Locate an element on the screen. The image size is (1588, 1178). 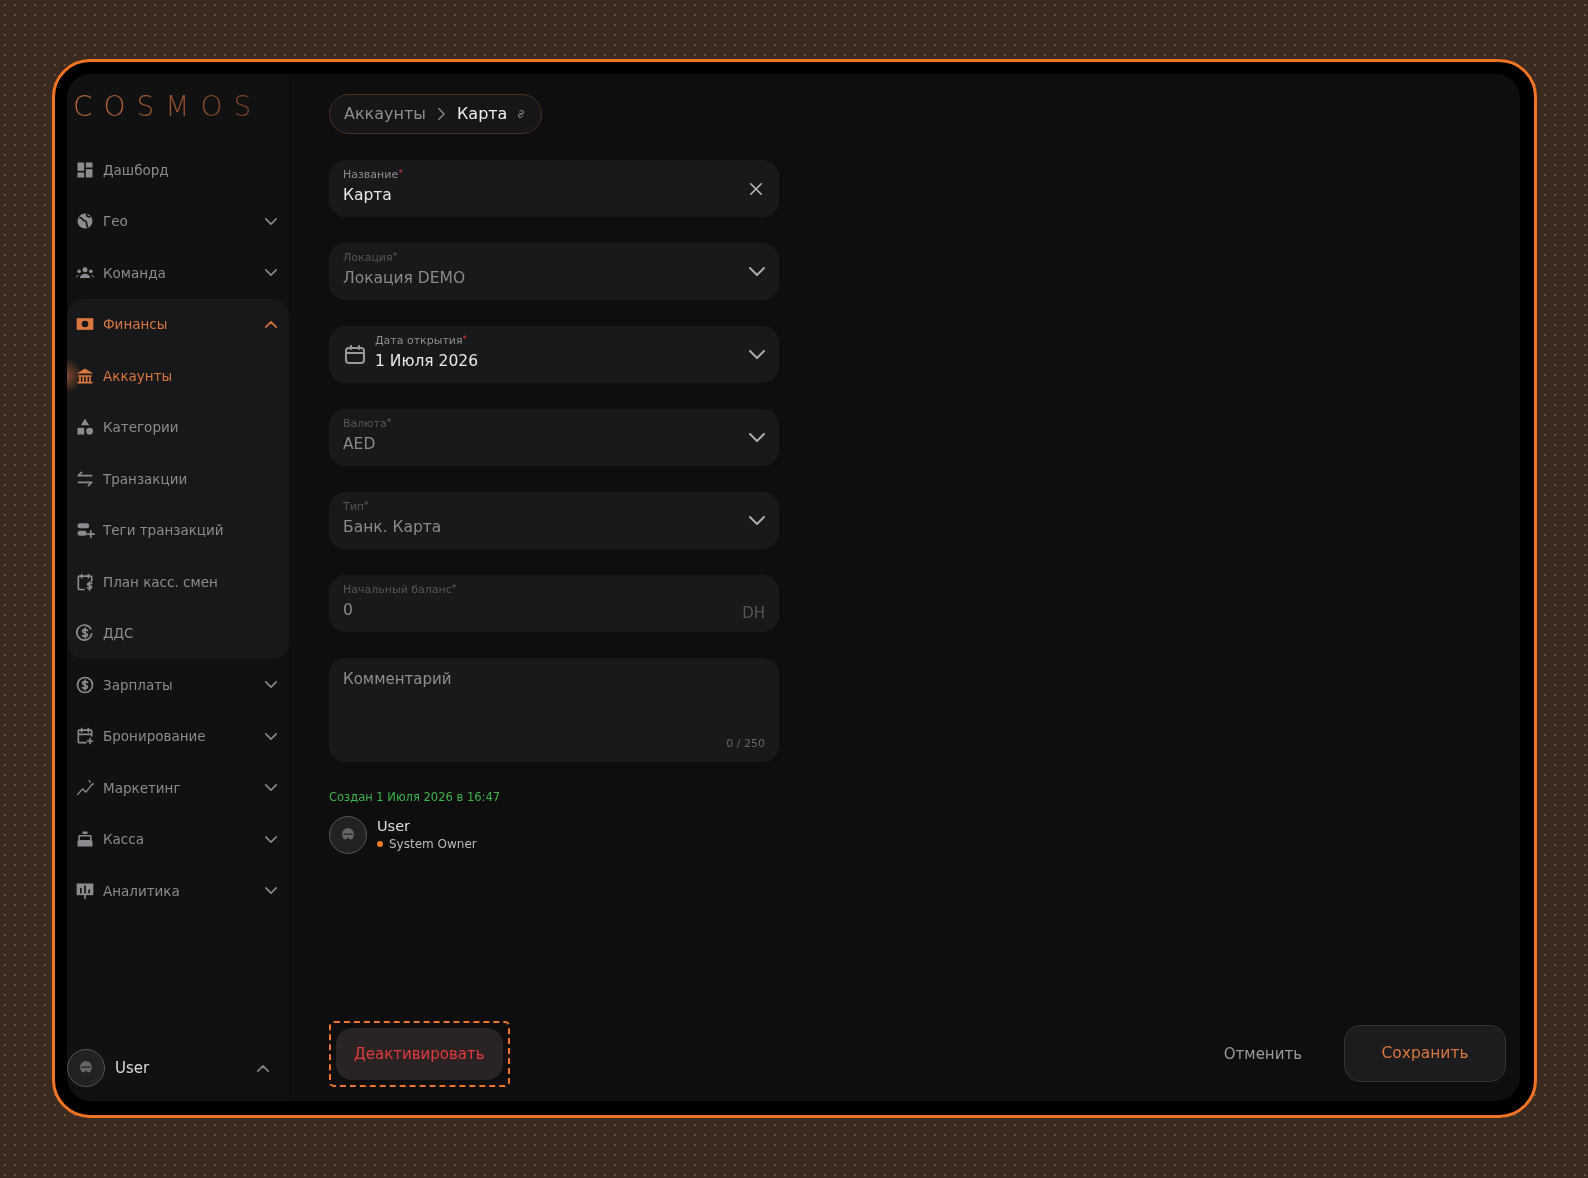
placeholder-text: Комментарий is located at coordinates (397, 679).